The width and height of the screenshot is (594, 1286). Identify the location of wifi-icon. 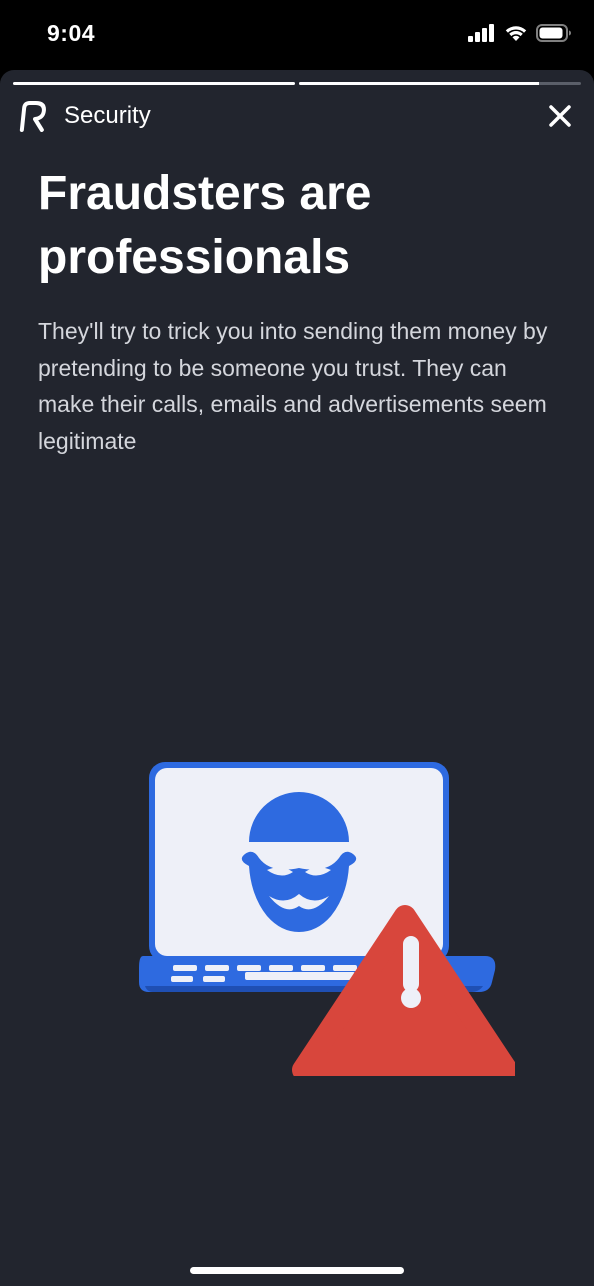
(516, 33).